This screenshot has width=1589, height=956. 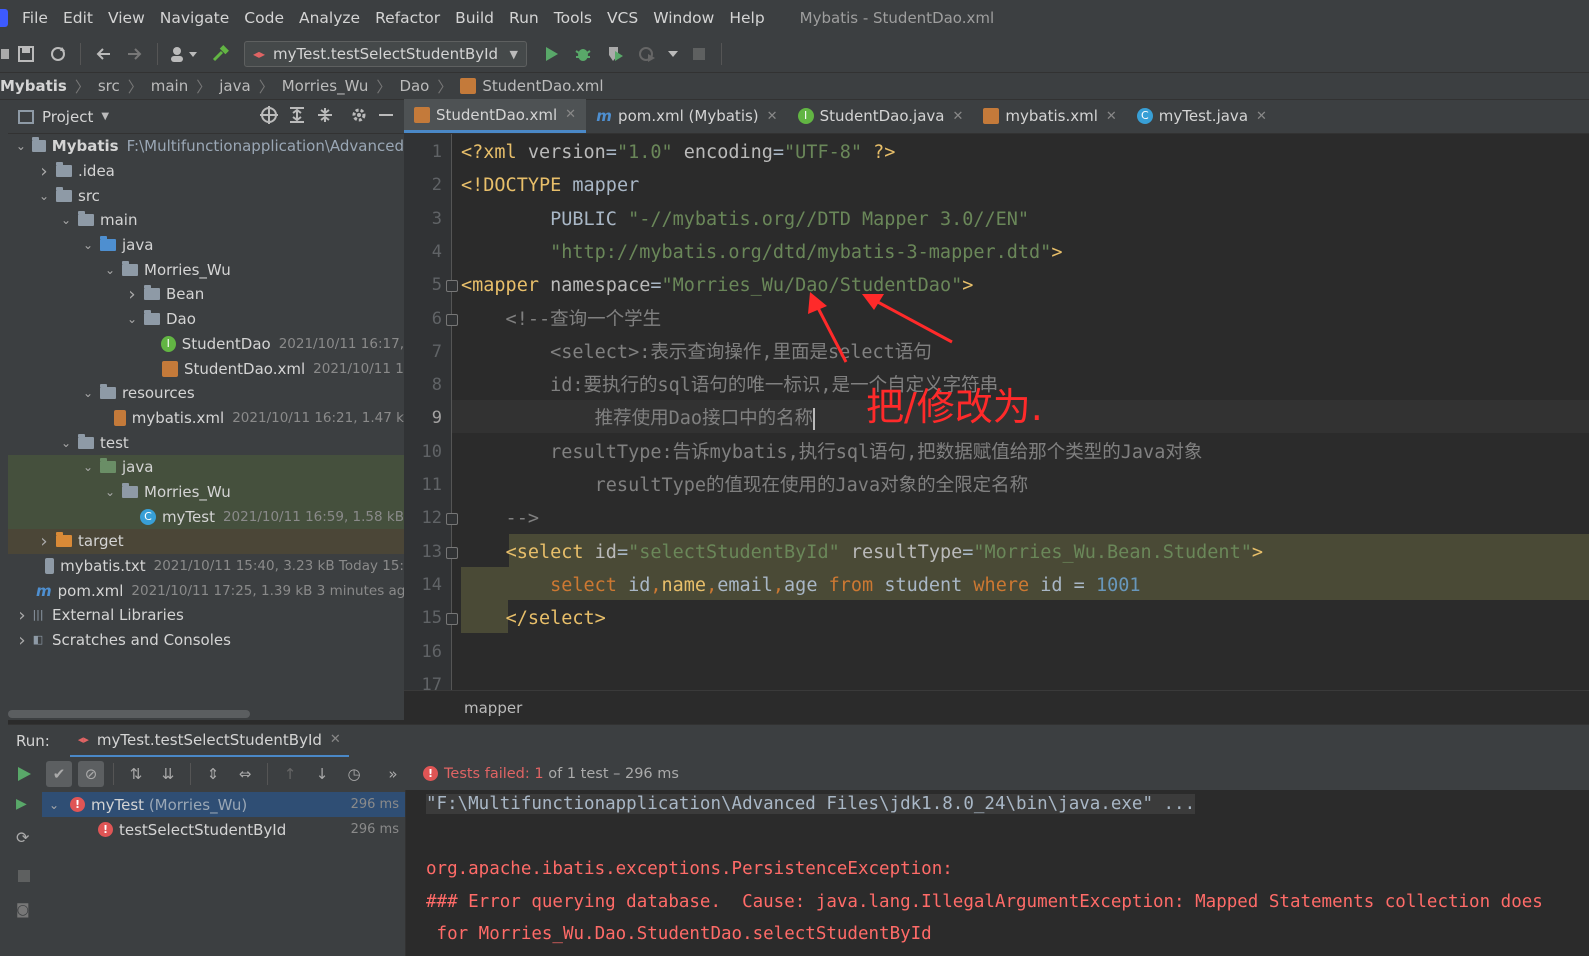 What do you see at coordinates (322, 774) in the screenshot?
I see `down-arrow-icon: ↓` at bounding box center [322, 774].